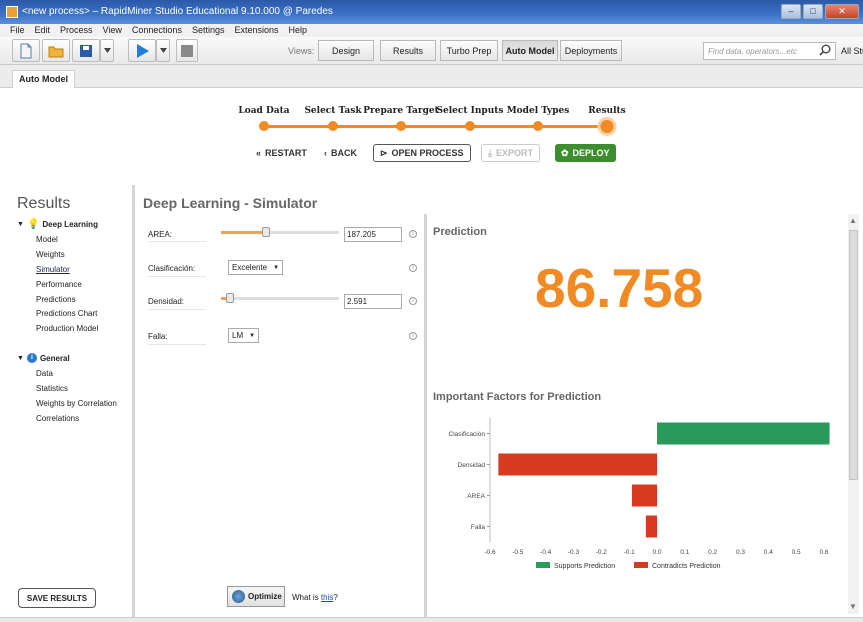 This screenshot has height=622, width=863. Describe the element at coordinates (422, 153) in the screenshot. I see `open-process-button: ⊳ OPEN PROCESS` at that location.